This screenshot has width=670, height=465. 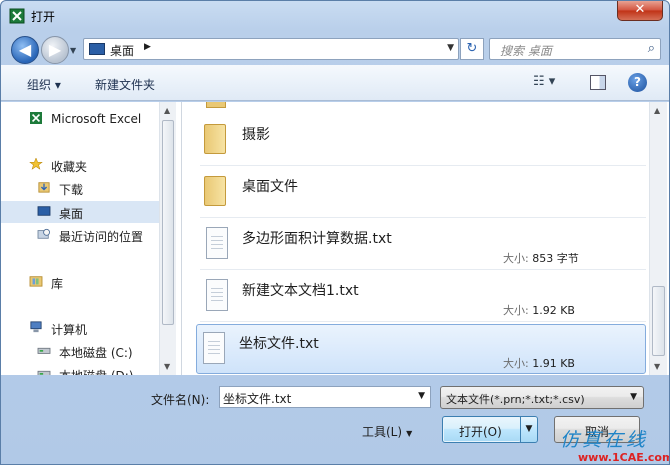 I want to click on nav-item-favorites: 收藏夹, so click(x=80, y=165).